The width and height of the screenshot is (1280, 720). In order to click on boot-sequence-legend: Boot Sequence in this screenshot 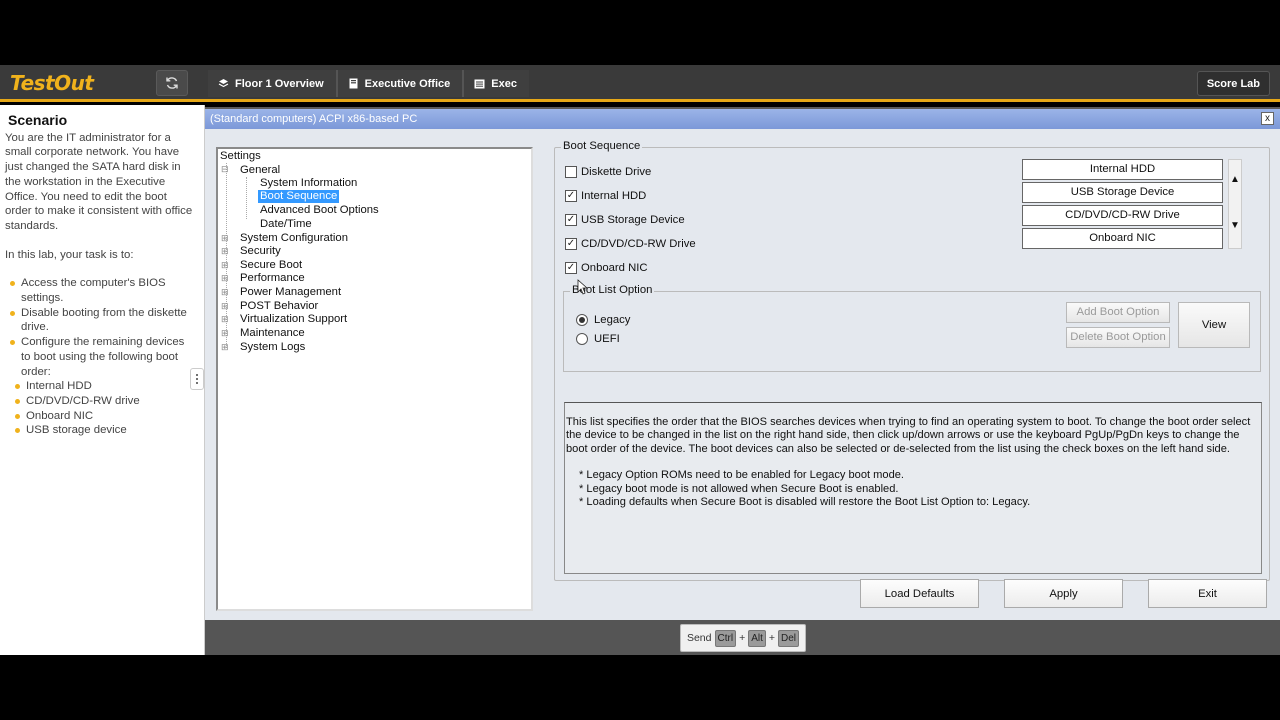, I will do `click(602, 146)`.